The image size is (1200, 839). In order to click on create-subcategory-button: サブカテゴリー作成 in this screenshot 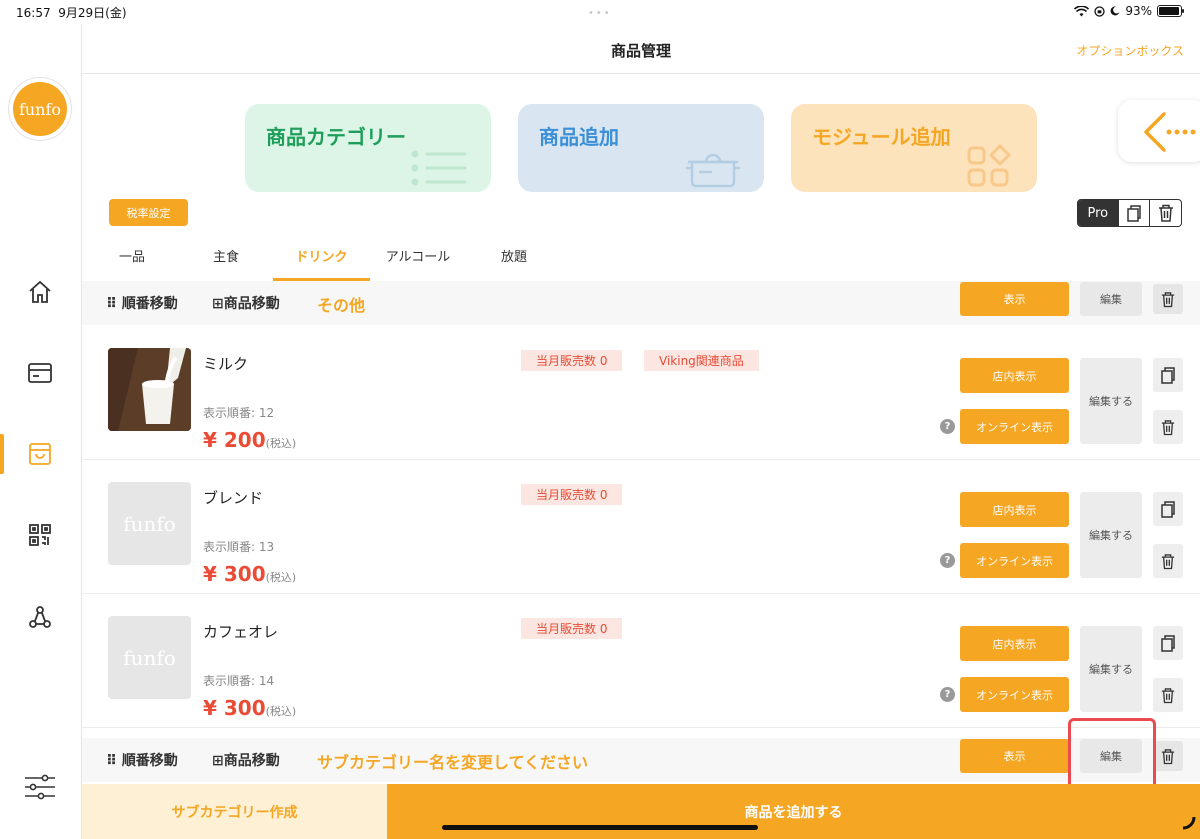, I will do `click(234, 811)`.